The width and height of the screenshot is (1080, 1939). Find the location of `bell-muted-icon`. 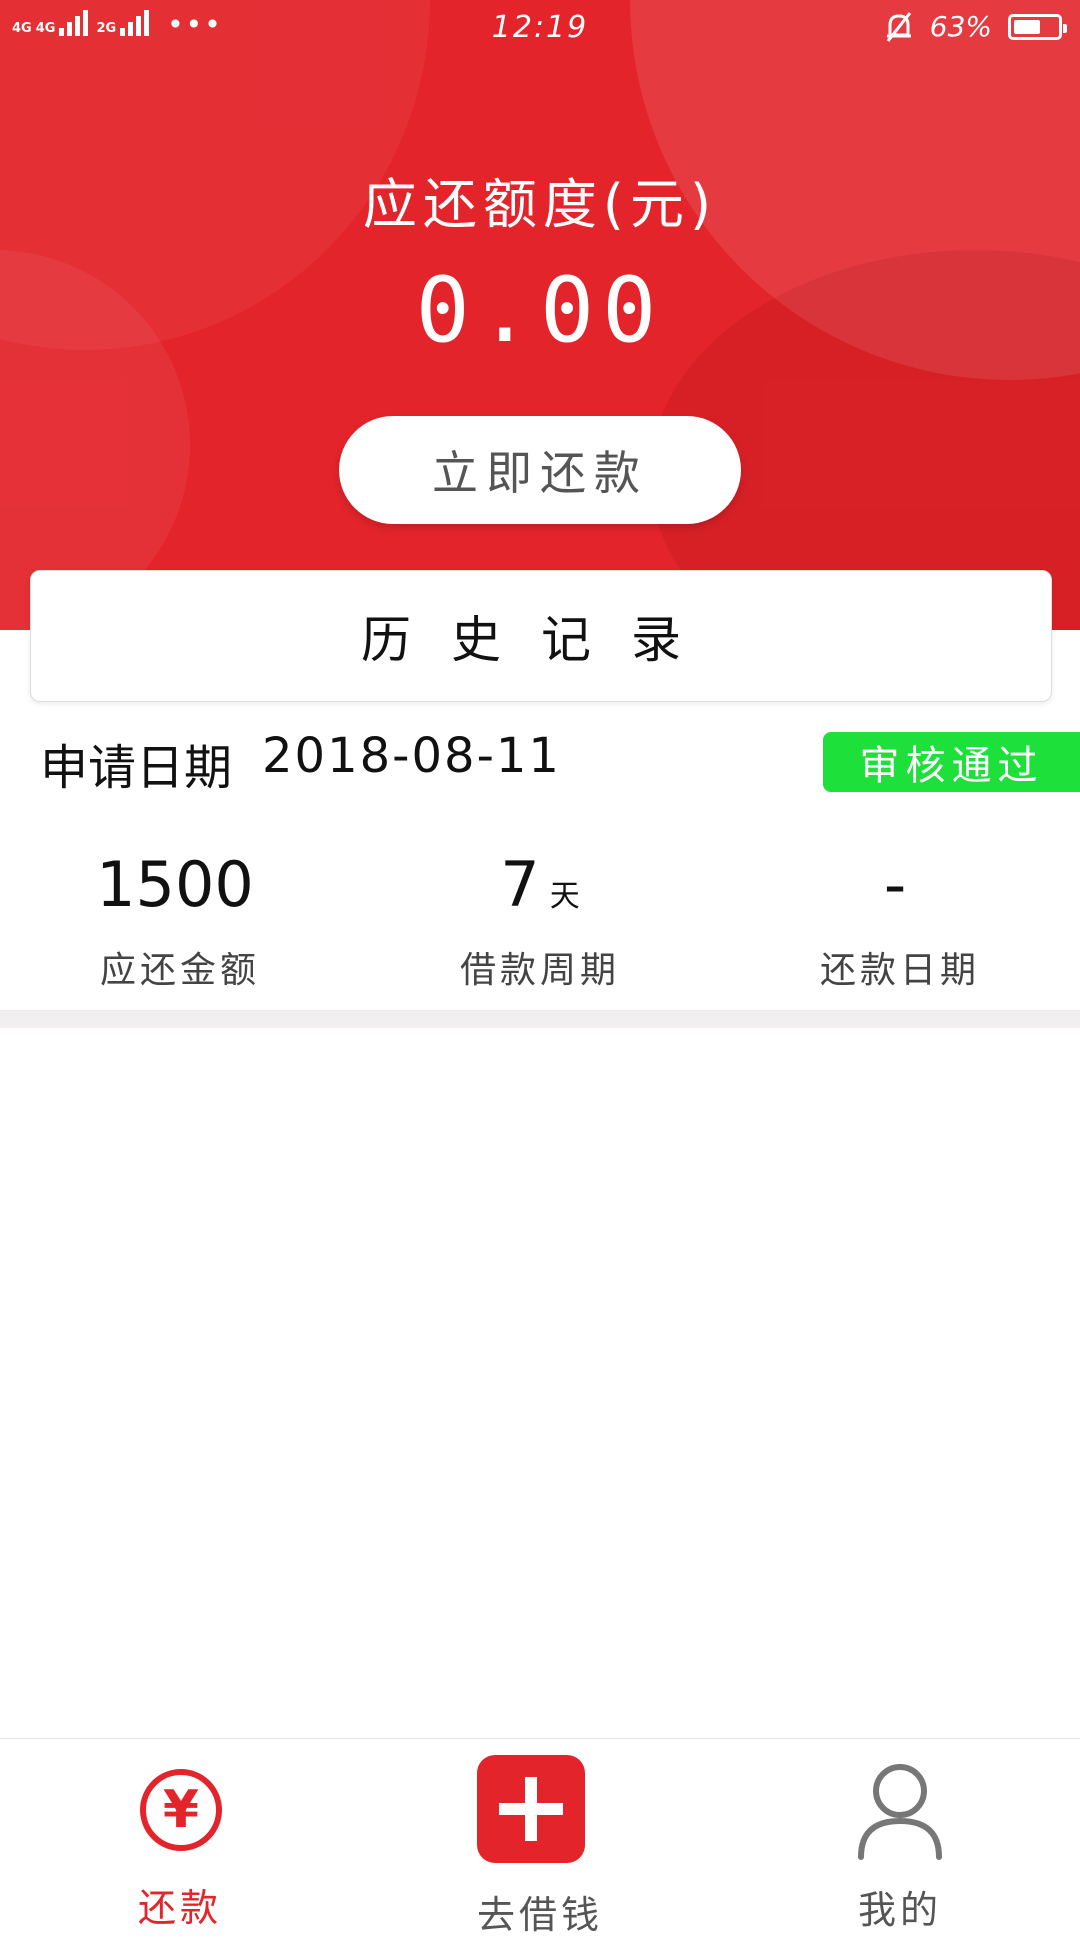

bell-muted-icon is located at coordinates (898, 26).